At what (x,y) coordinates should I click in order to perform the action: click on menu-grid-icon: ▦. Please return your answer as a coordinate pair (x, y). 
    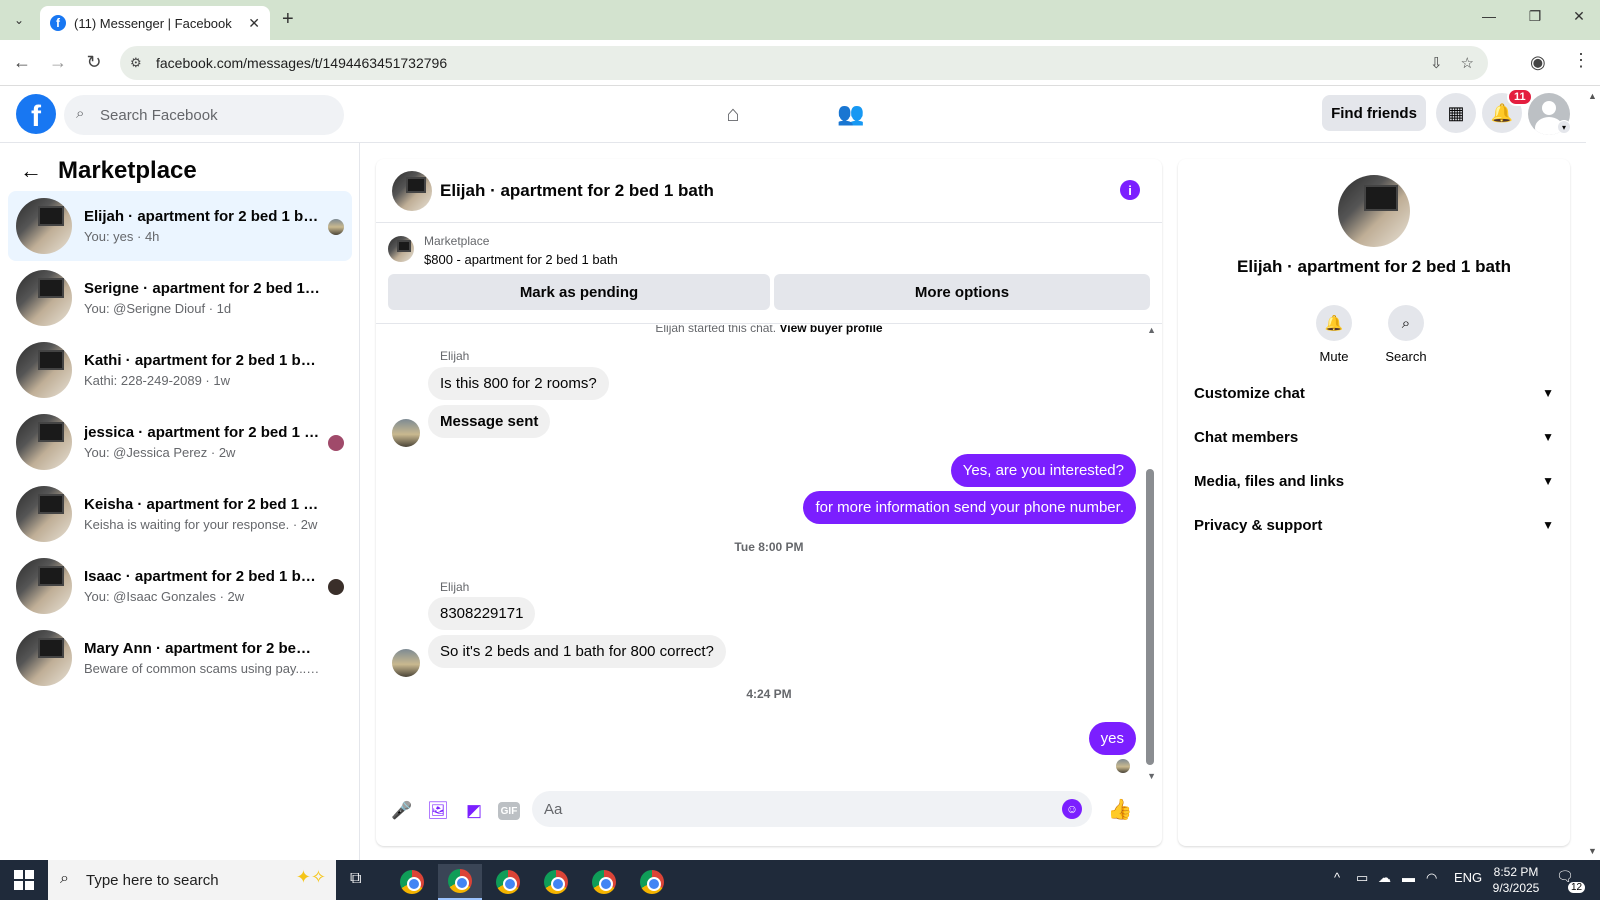
    Looking at the image, I should click on (1456, 113).